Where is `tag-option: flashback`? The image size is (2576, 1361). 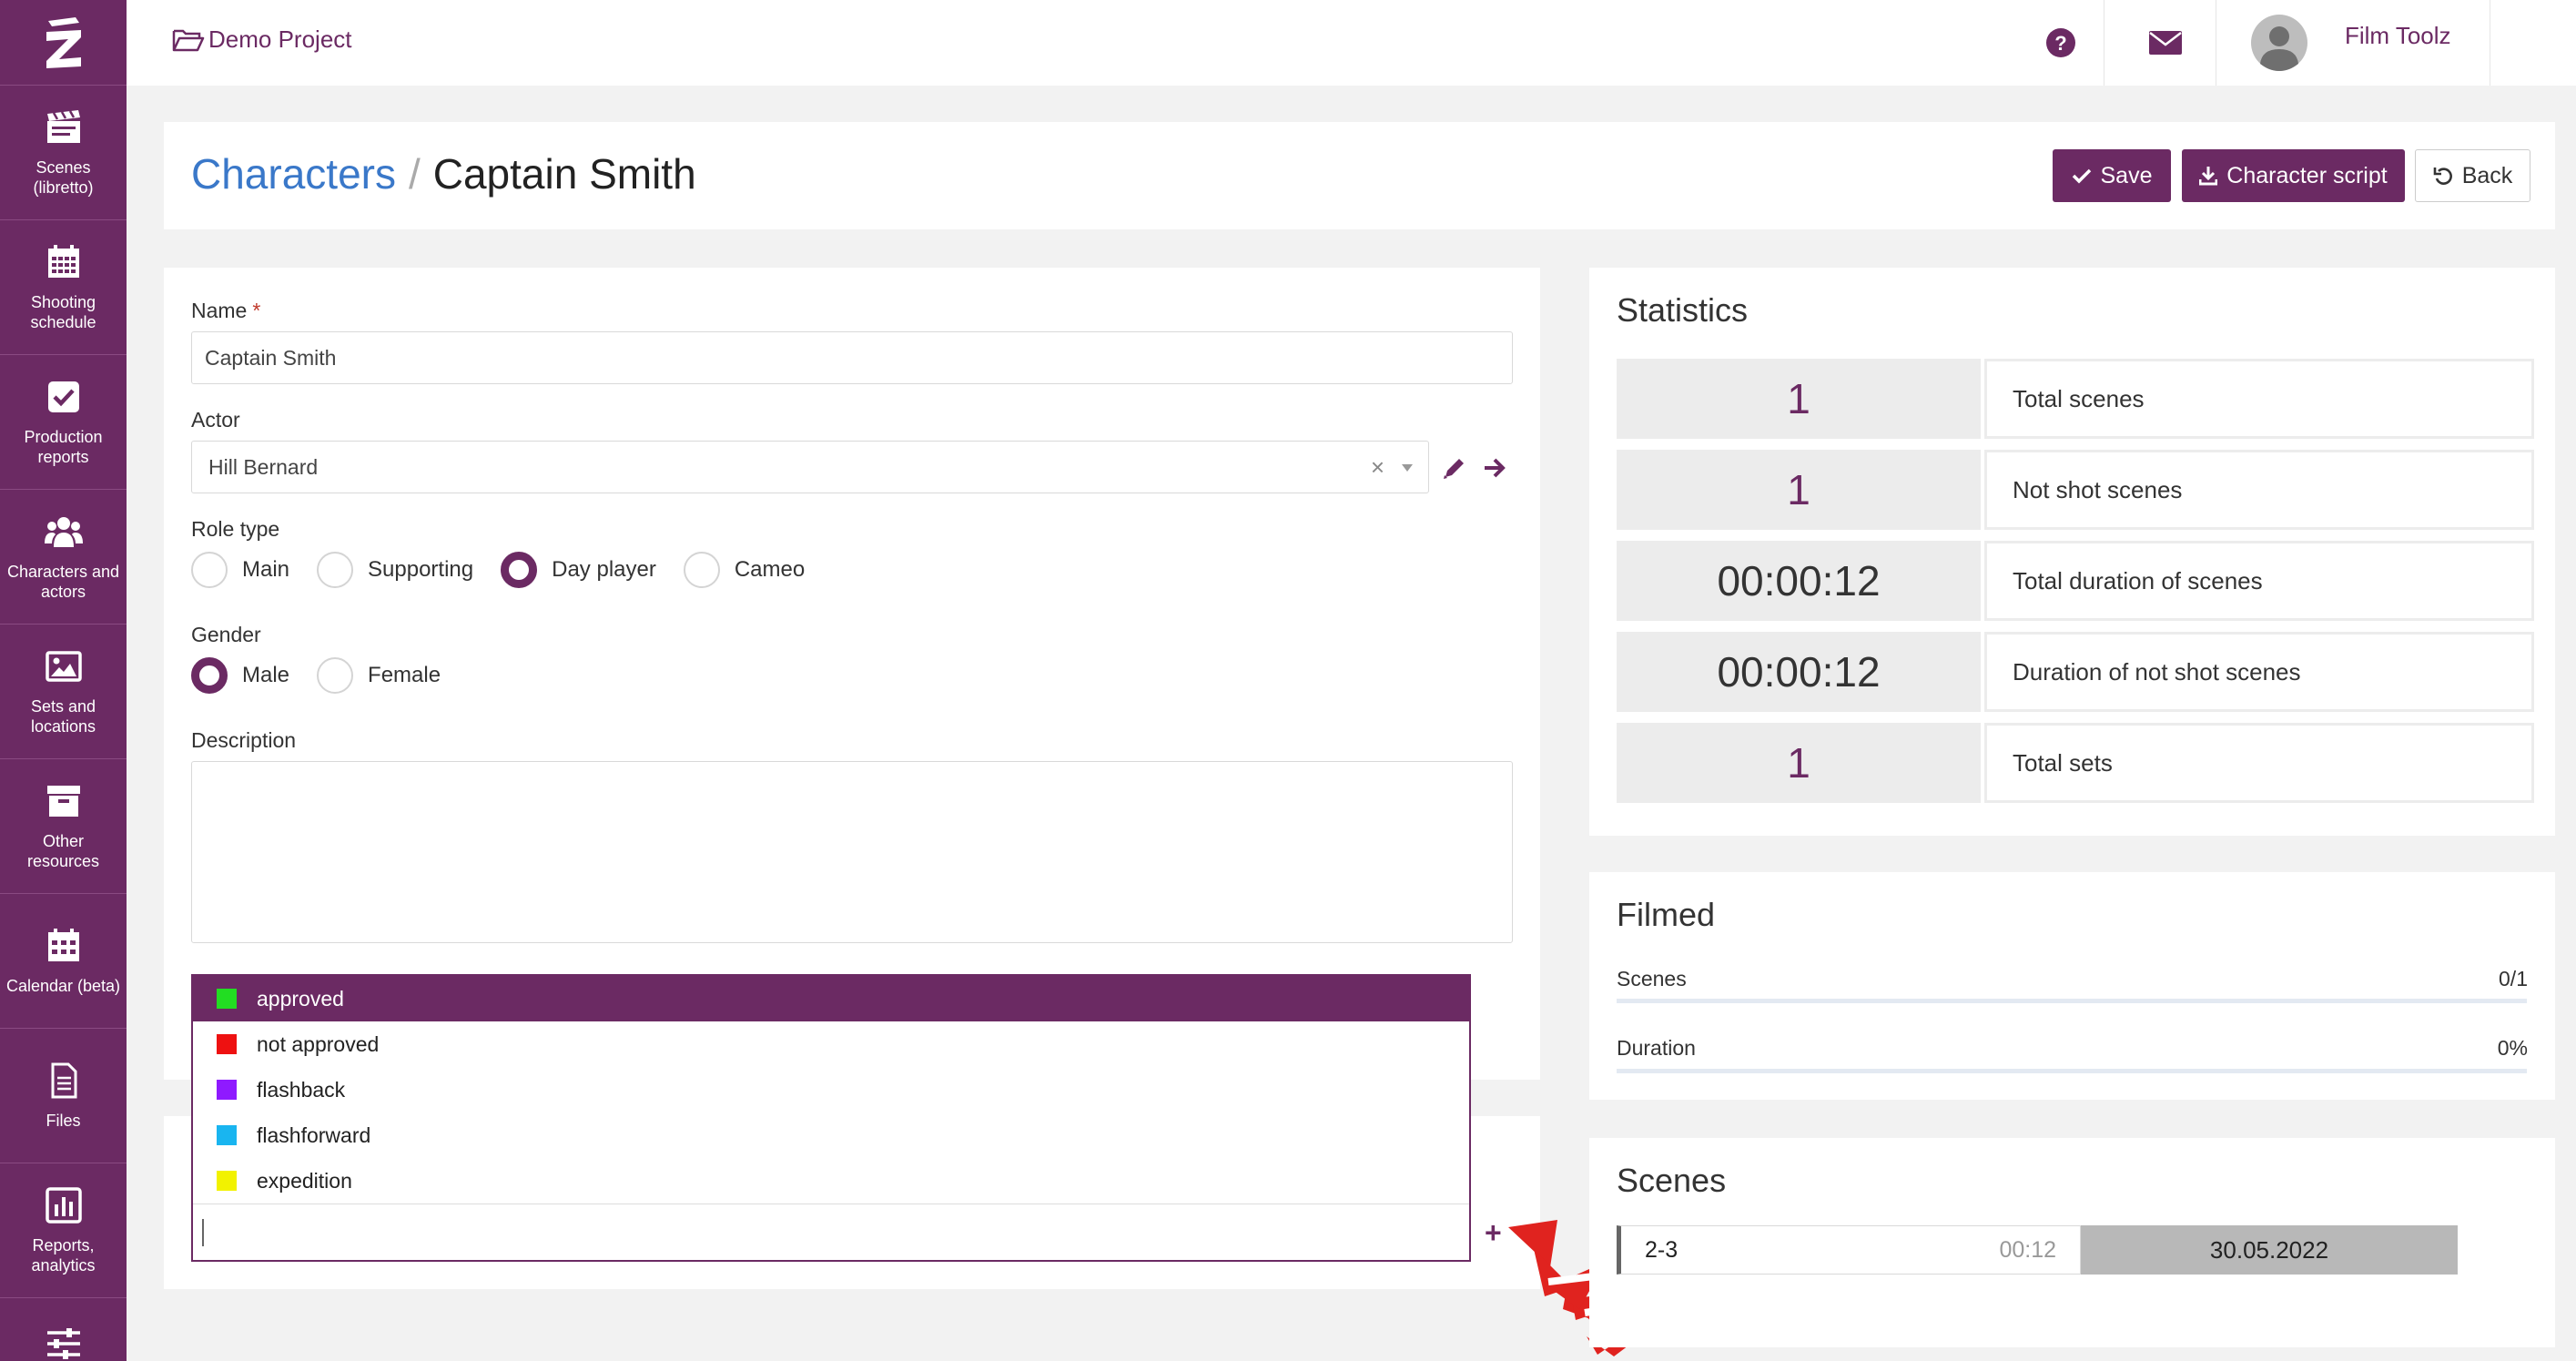 tag-option: flashback is located at coordinates (831, 1089).